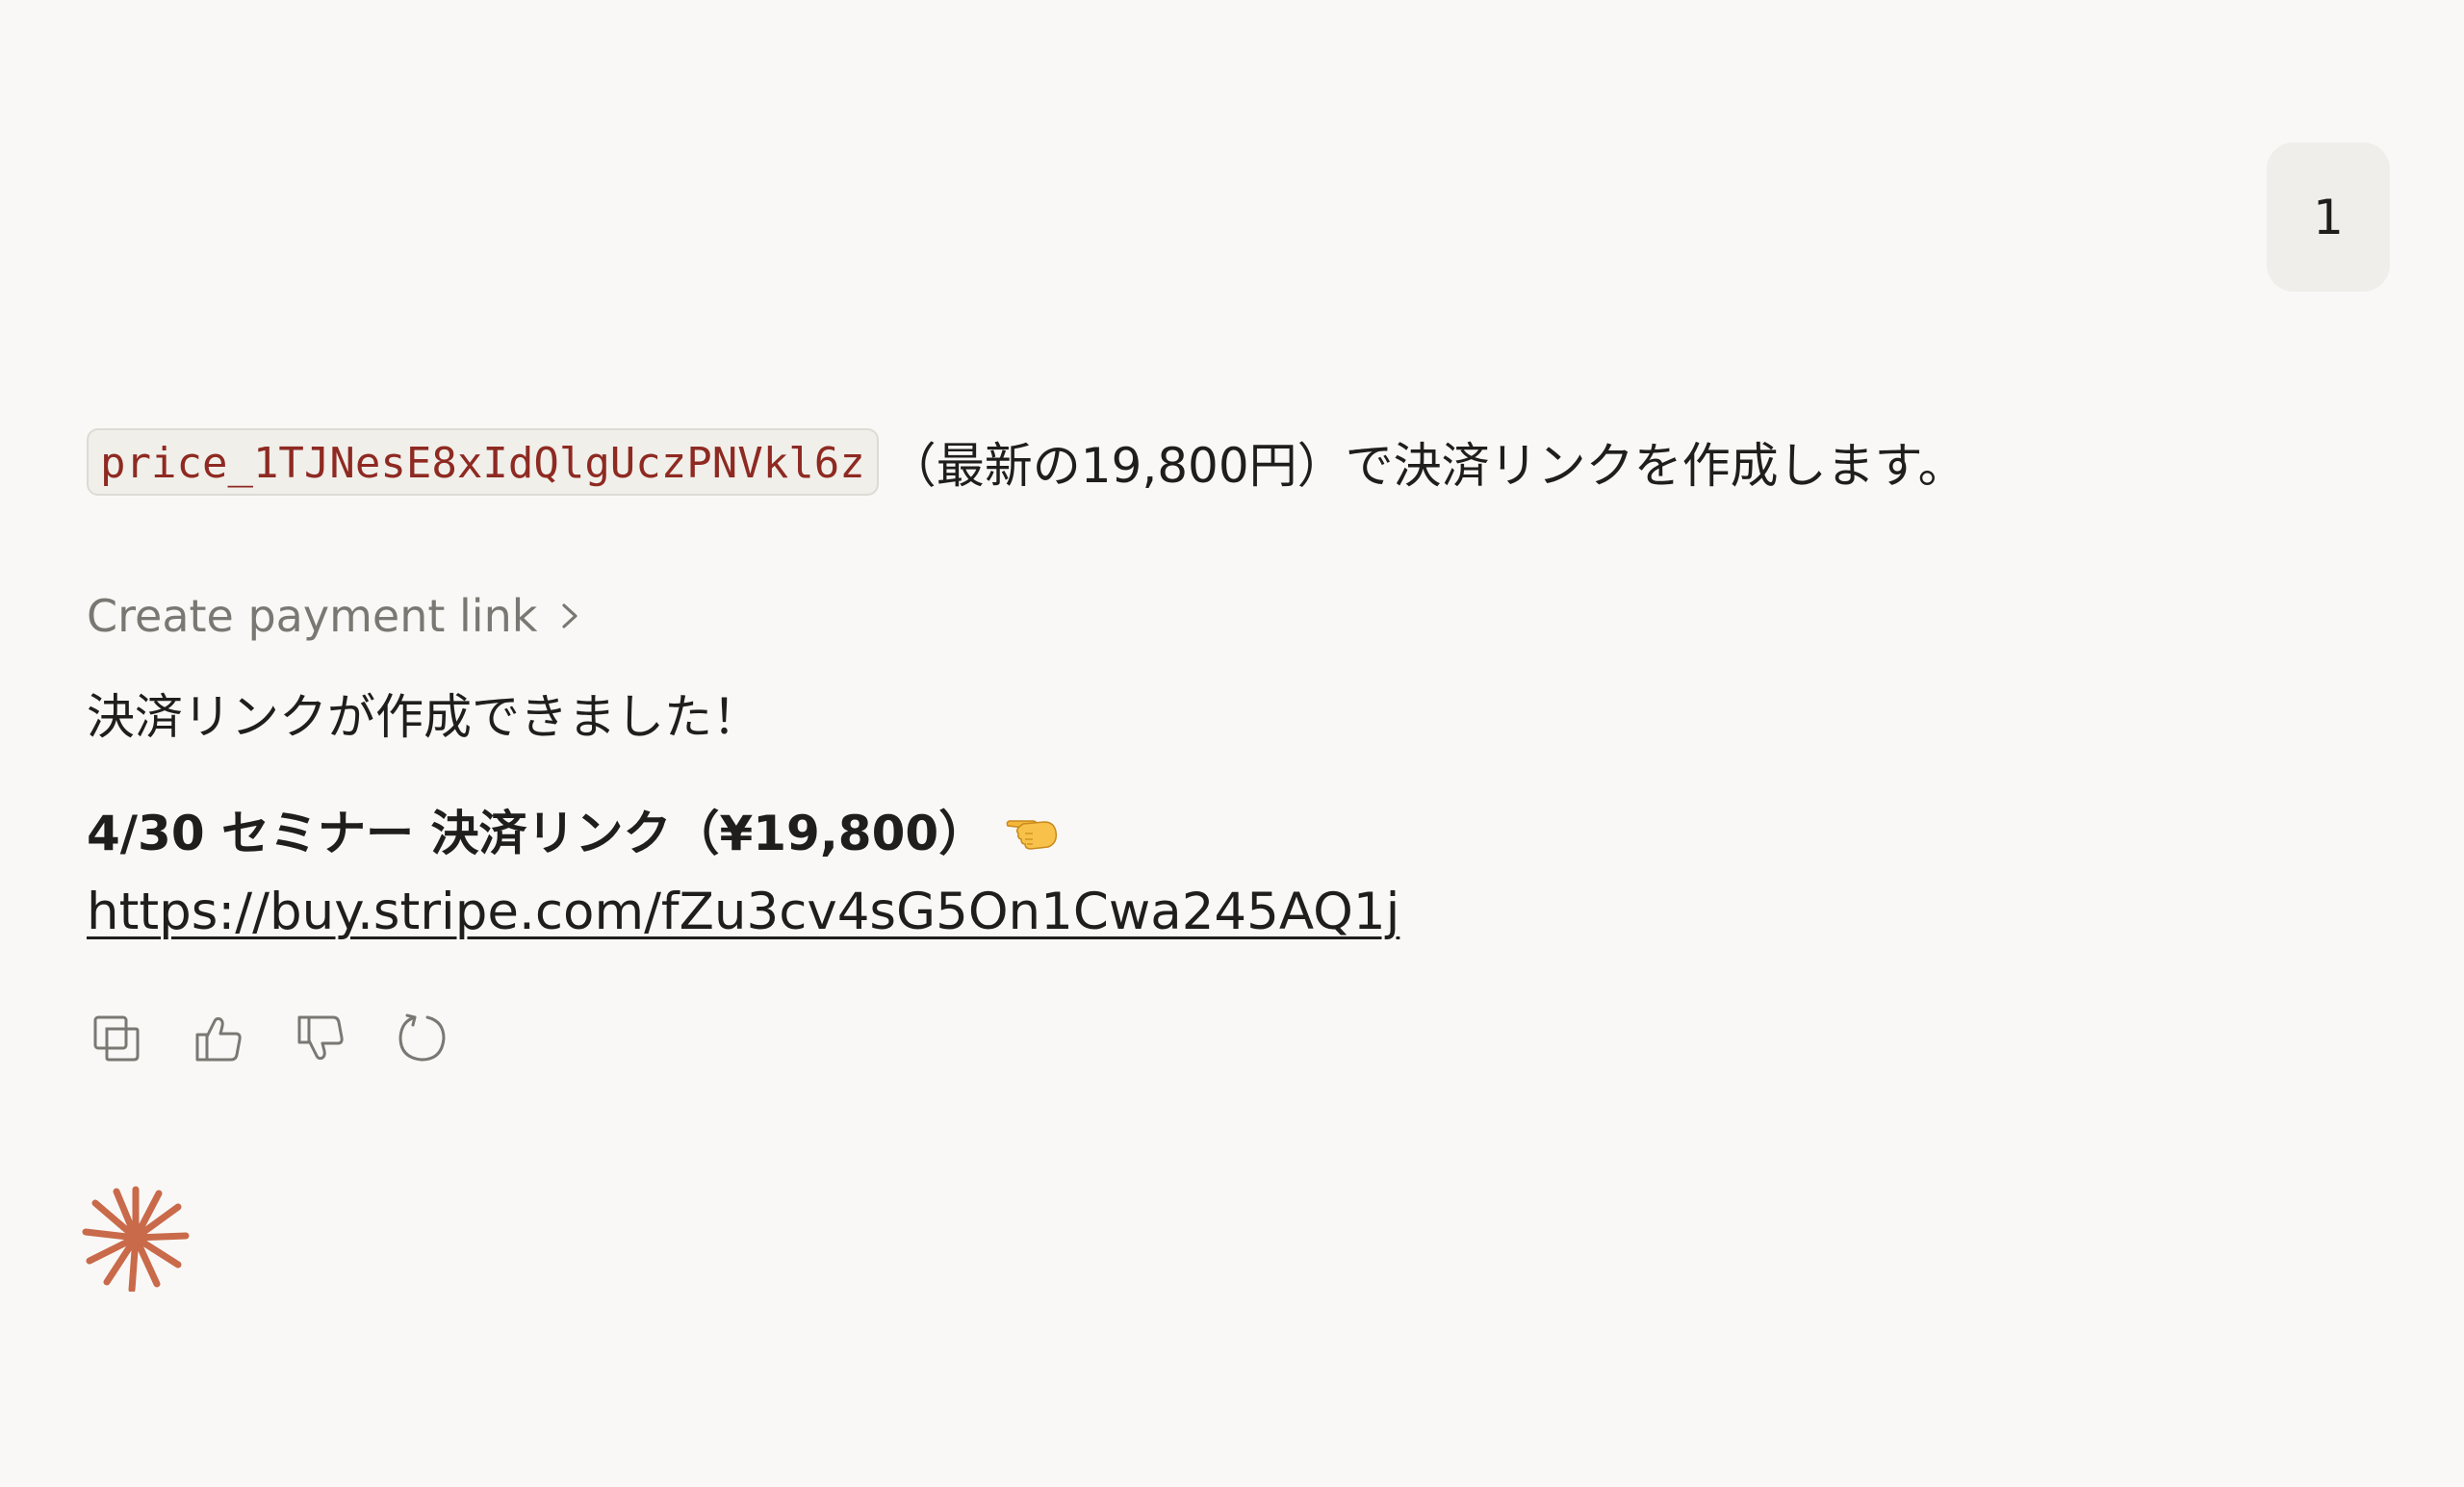 Image resolution: width=2464 pixels, height=1487 pixels. Describe the element at coordinates (1032, 833) in the screenshot. I see `pointing-left-icon` at that location.